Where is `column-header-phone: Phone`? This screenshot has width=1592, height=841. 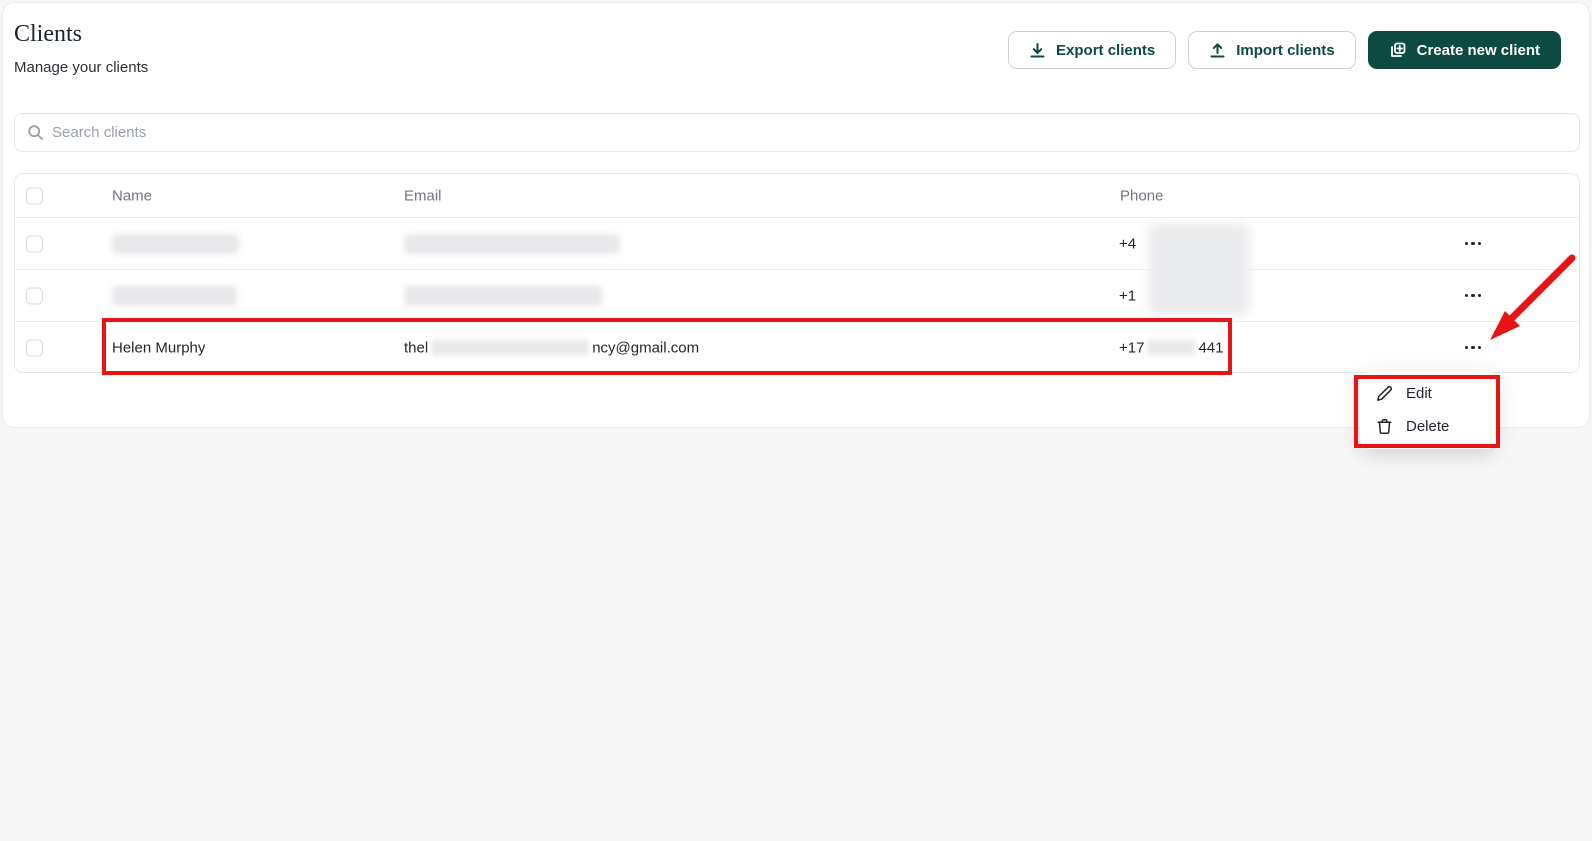 column-header-phone: Phone is located at coordinates (1142, 195).